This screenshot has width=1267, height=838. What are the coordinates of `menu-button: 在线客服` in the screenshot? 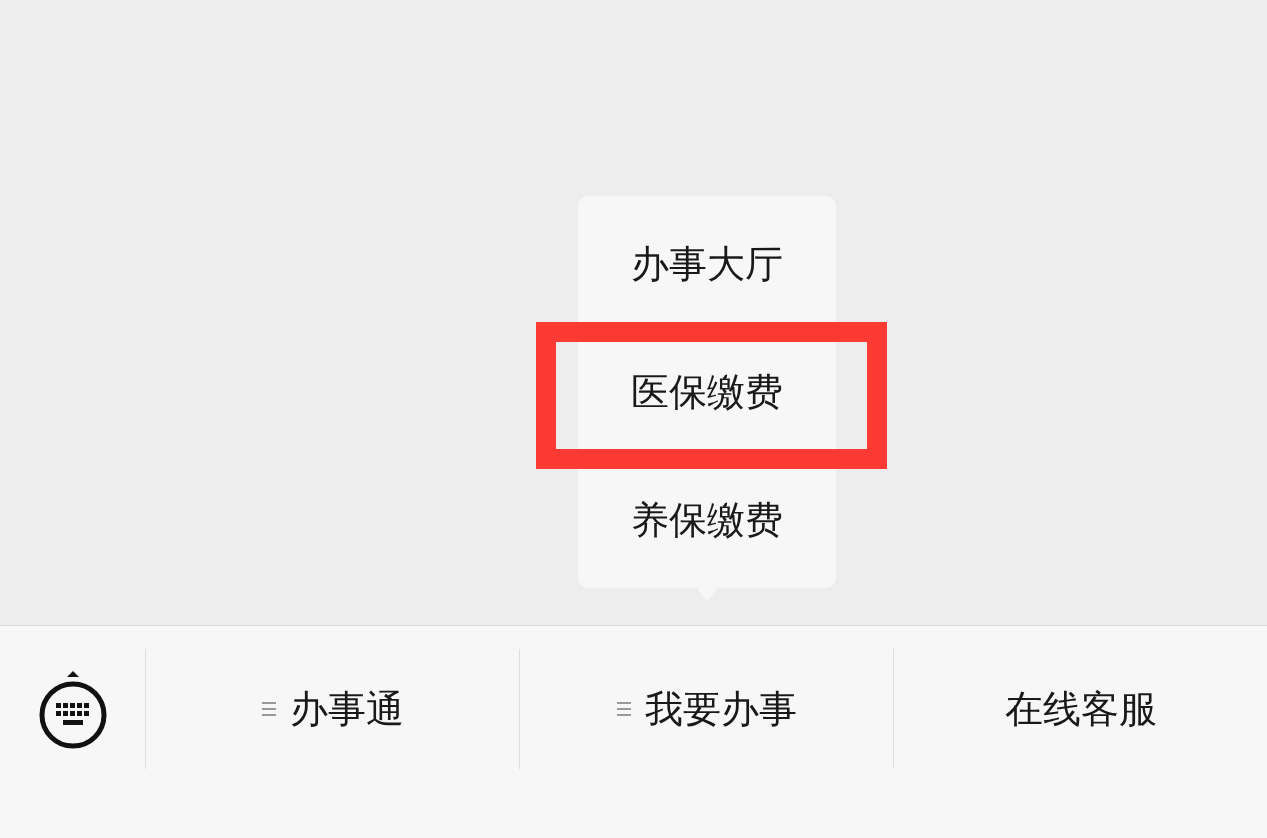 It's located at (1080, 709).